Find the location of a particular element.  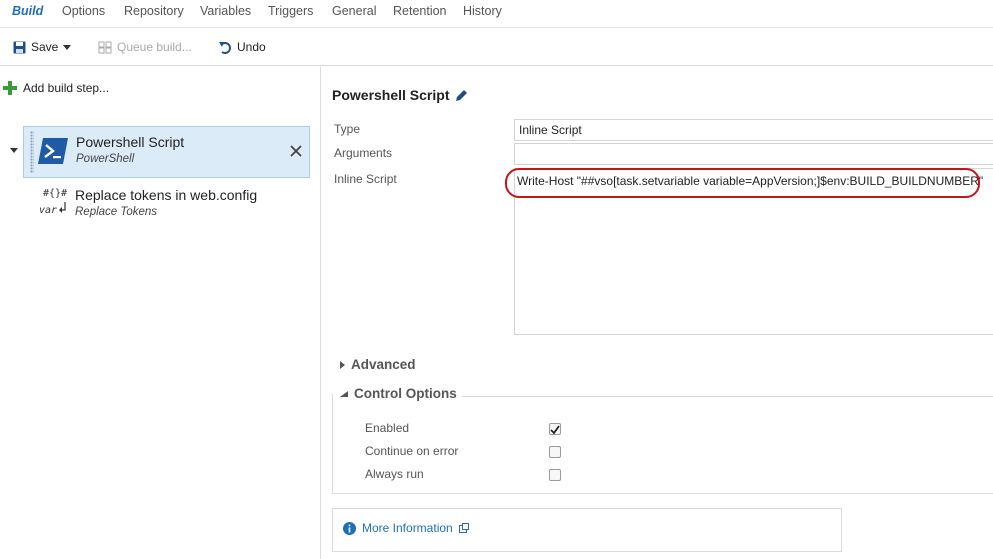

collapse-caret-icon is located at coordinates (14, 150).